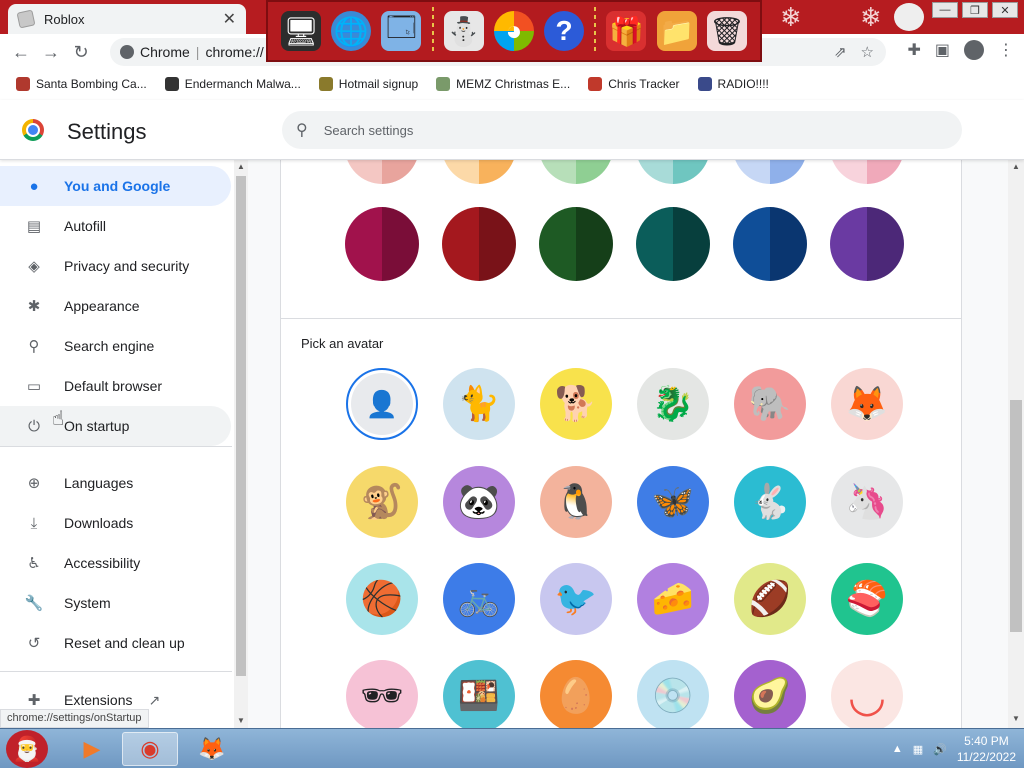  Describe the element at coordinates (726, 31) in the screenshot. I see `recycle-bin-icon: 🗑` at that location.